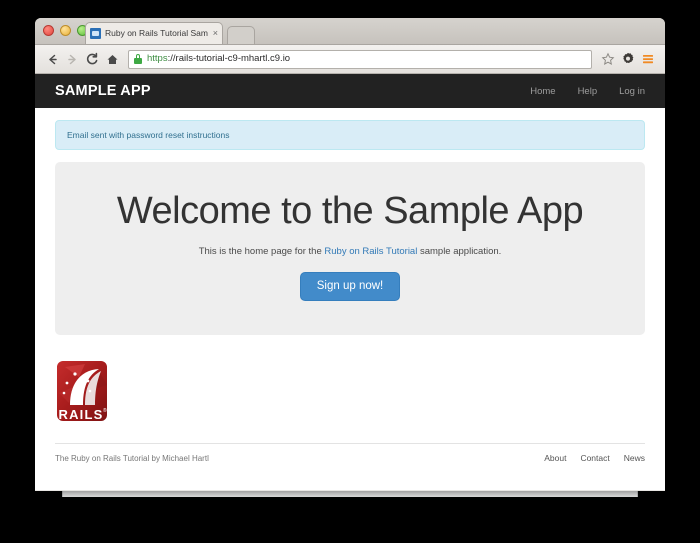 Image resolution: width=700 pixels, height=543 pixels. I want to click on signup-button: Sign up now!, so click(350, 286).